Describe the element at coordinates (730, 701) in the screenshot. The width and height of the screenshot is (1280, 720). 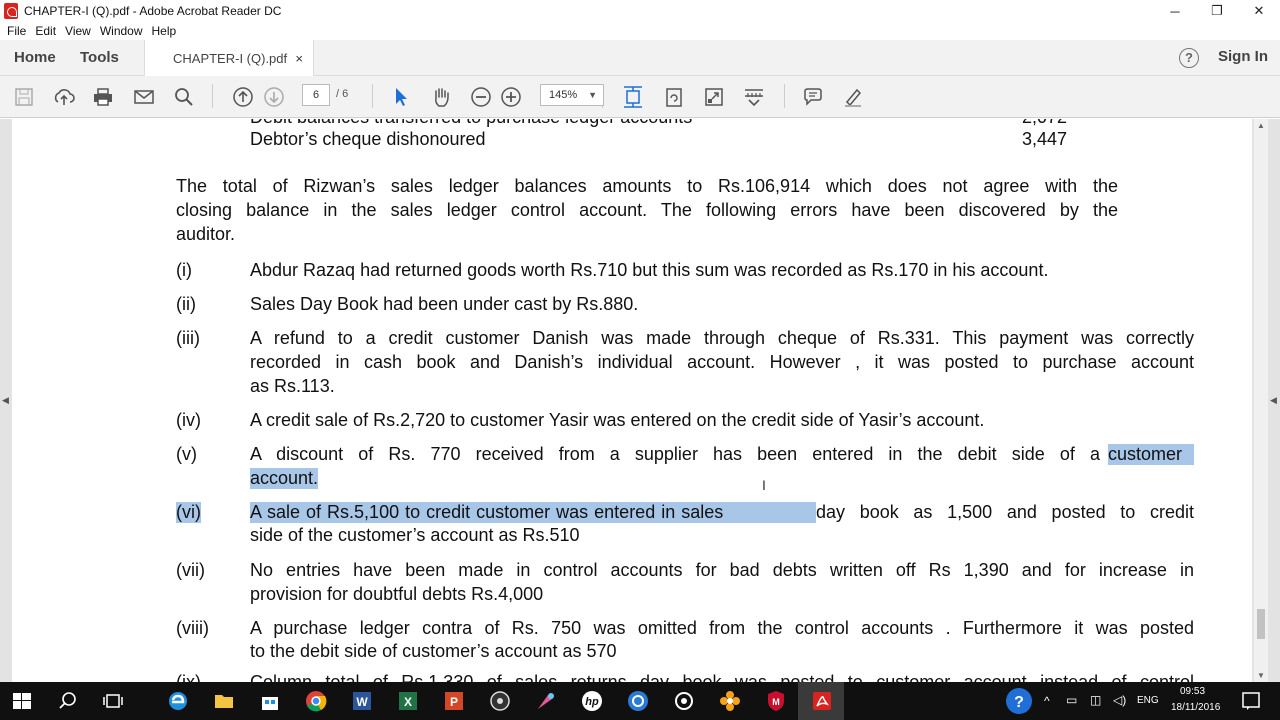
I see `flower-app-icon` at that location.